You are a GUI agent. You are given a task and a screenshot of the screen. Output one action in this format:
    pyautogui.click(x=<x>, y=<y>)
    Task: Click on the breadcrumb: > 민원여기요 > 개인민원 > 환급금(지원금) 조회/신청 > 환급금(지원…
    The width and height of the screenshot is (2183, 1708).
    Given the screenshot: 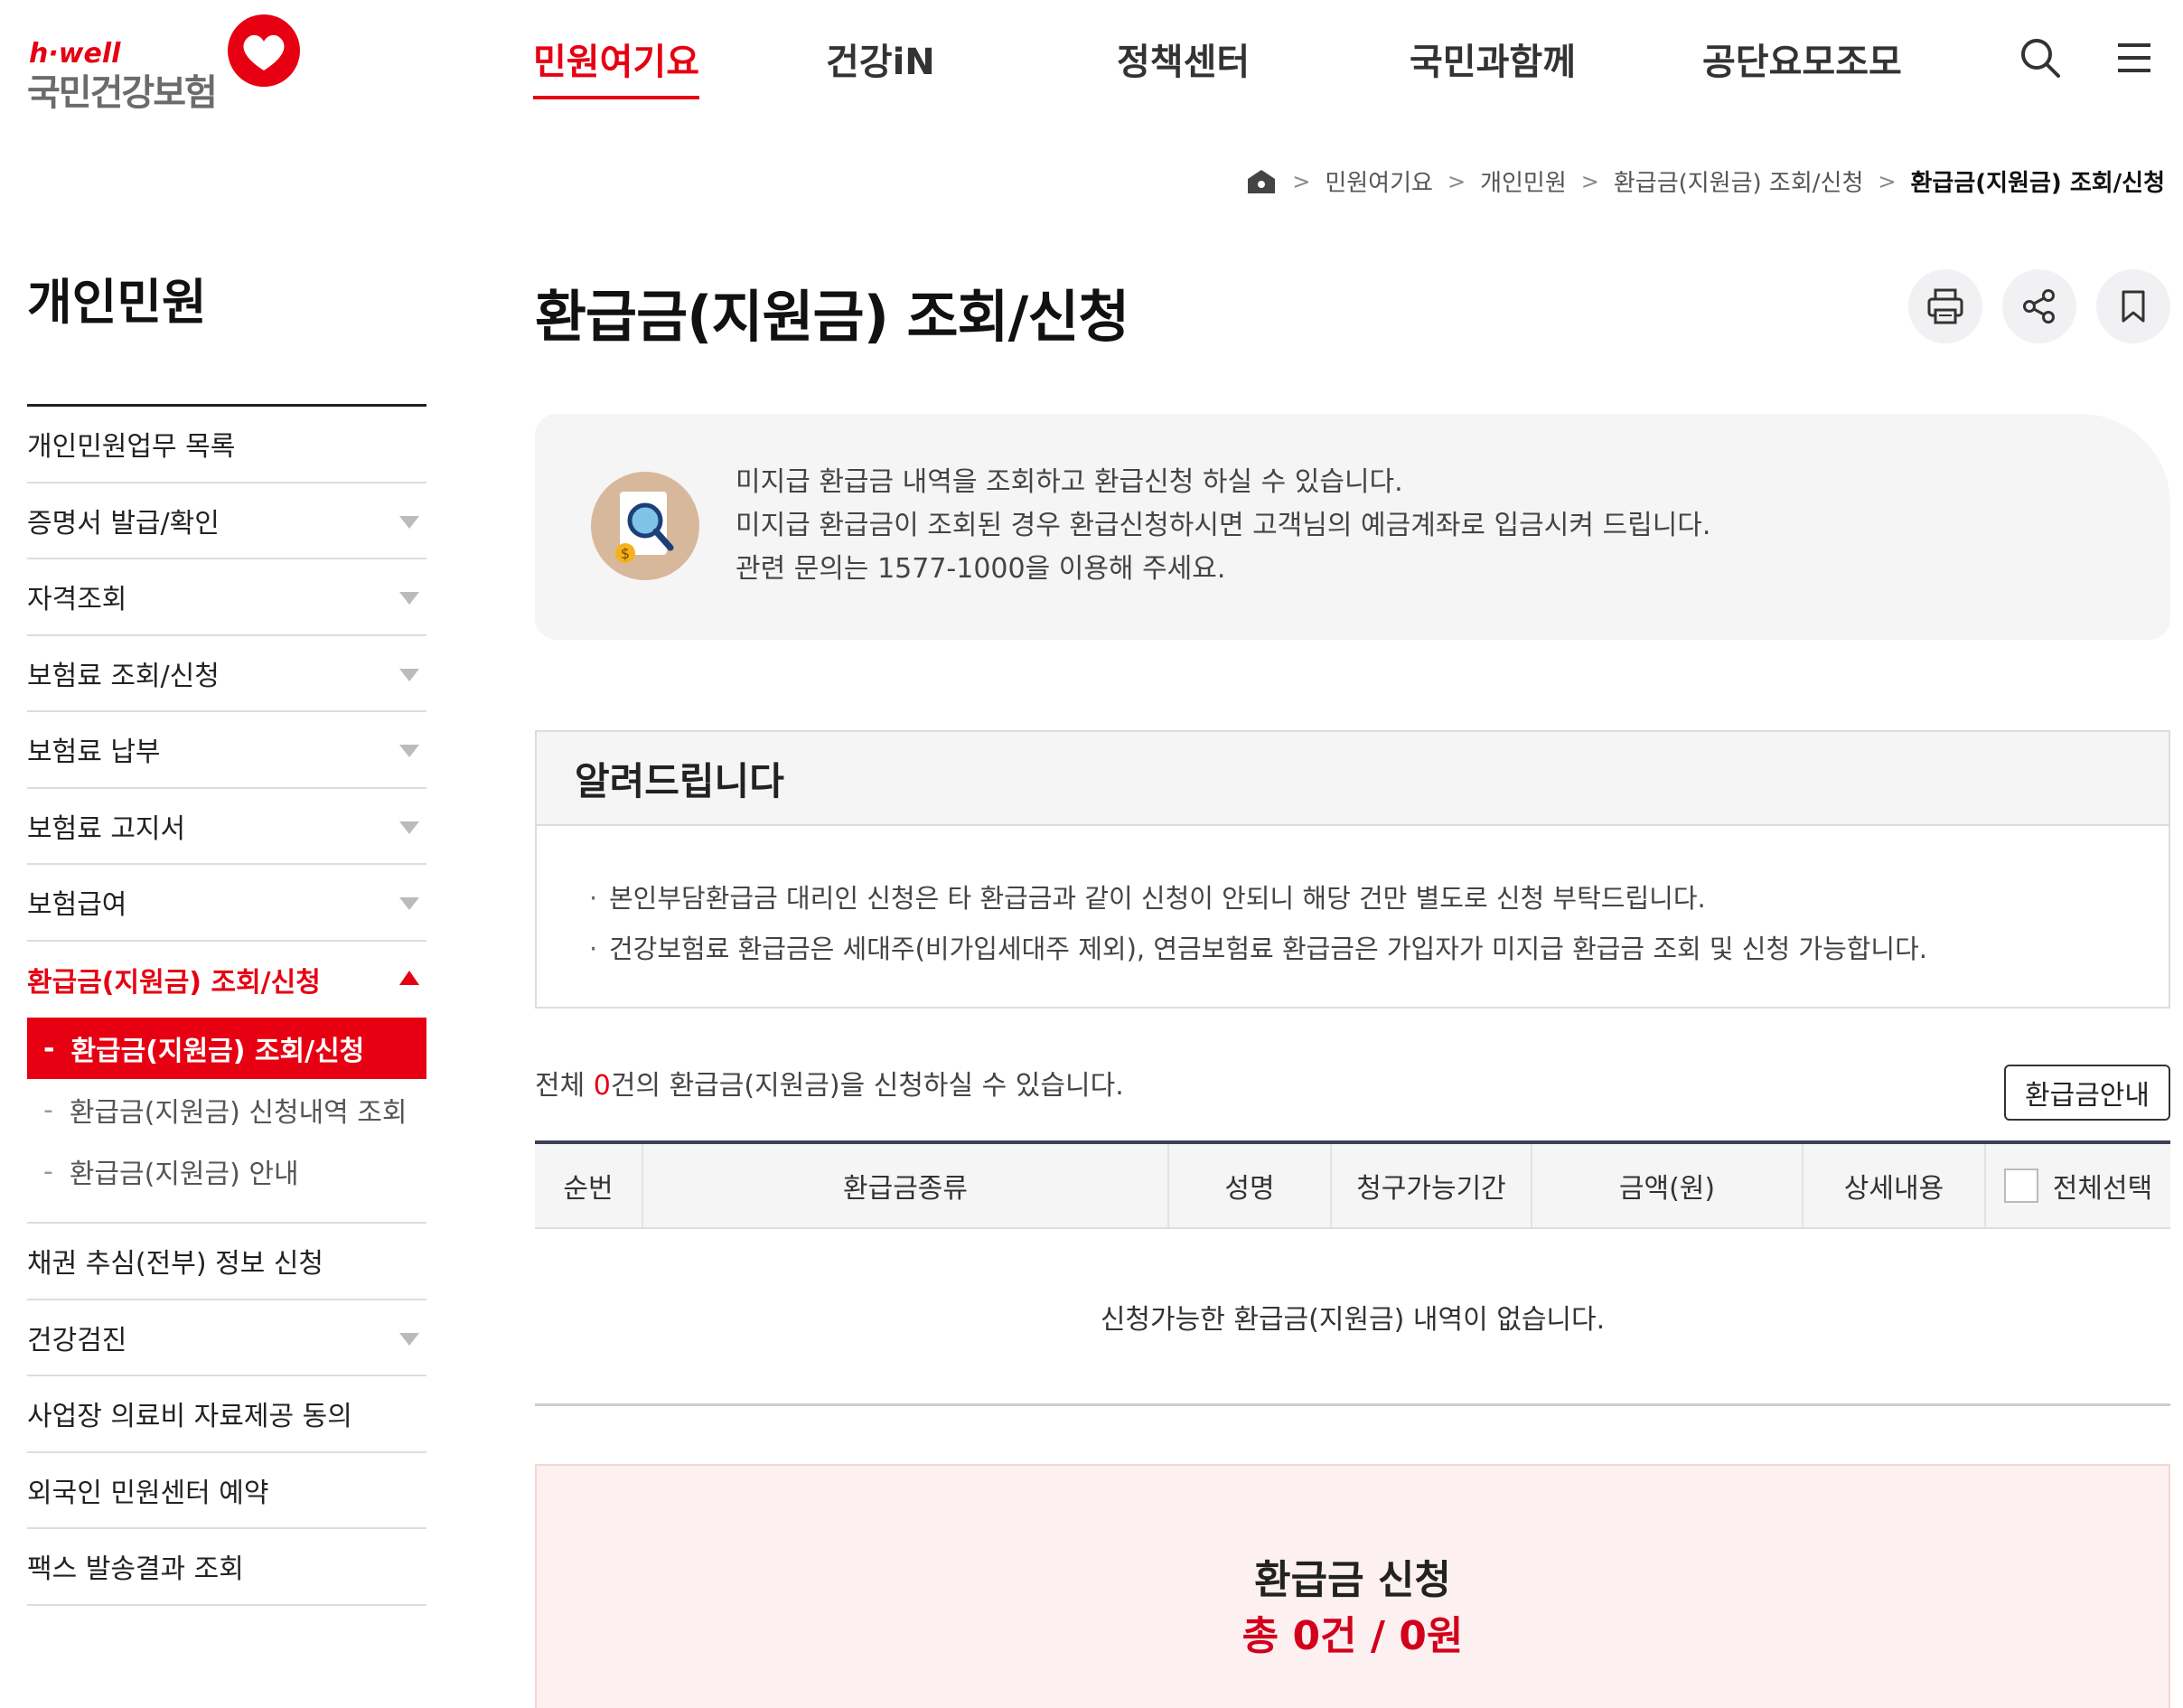 What is the action you would take?
    pyautogui.click(x=1705, y=181)
    